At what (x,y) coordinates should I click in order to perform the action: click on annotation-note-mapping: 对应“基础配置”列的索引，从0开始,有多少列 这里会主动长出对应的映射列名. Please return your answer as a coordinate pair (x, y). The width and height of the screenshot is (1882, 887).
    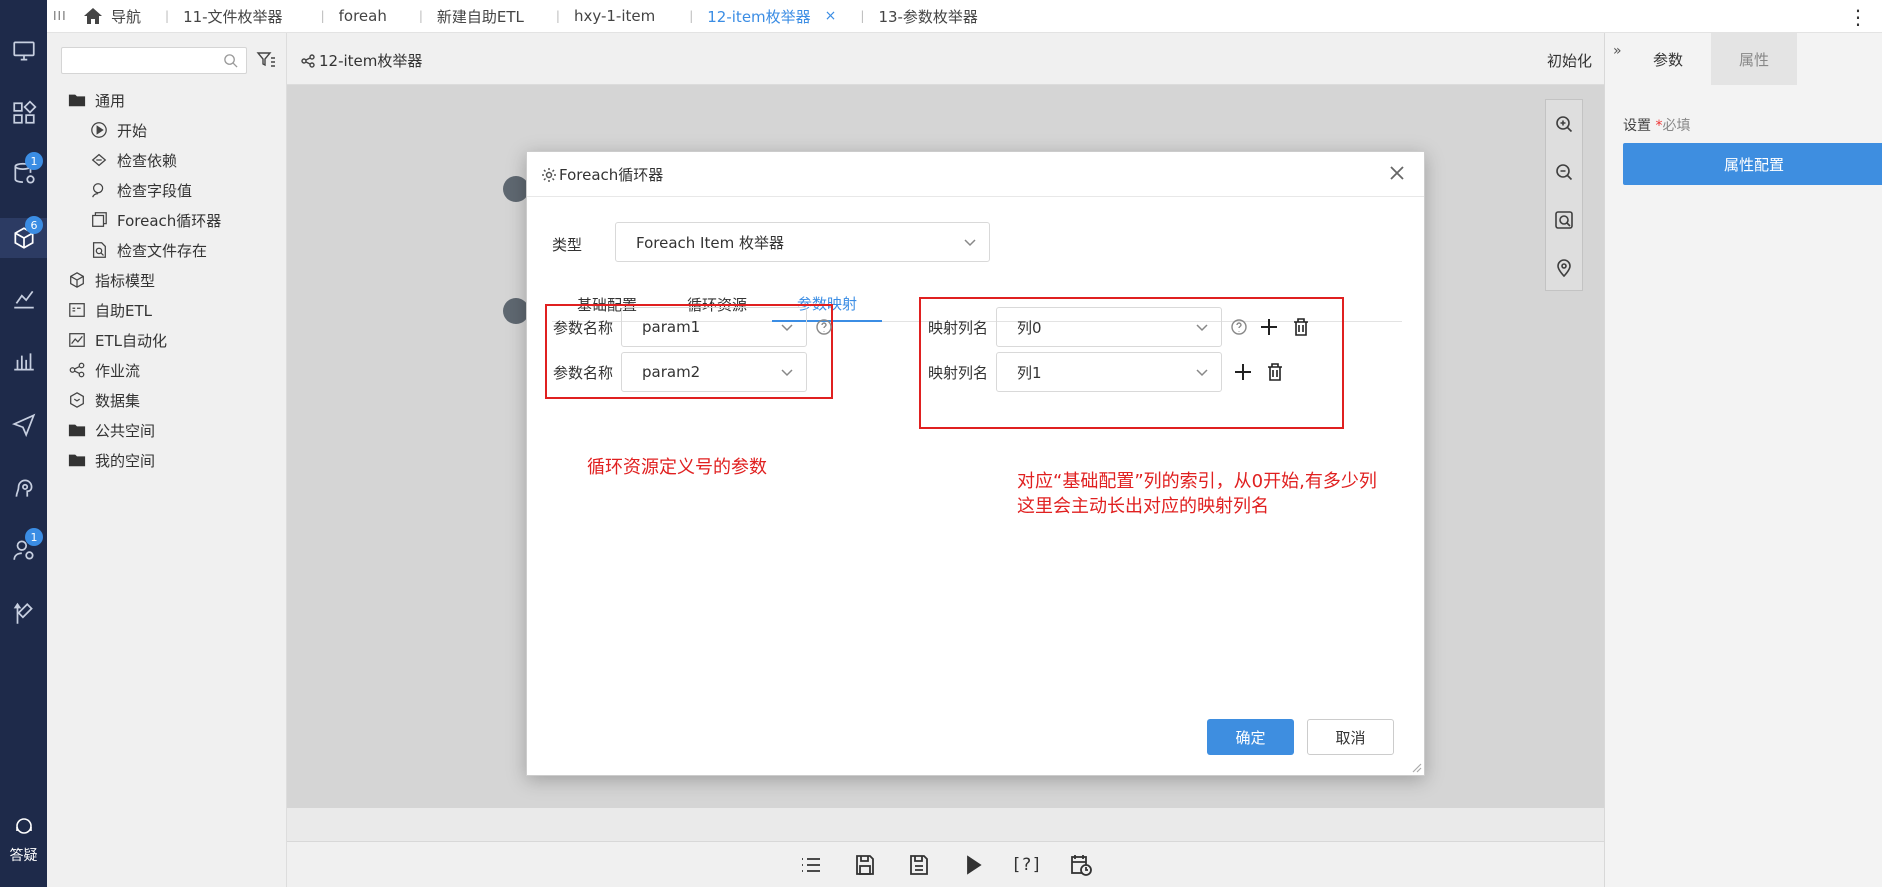
    Looking at the image, I should click on (1197, 494).